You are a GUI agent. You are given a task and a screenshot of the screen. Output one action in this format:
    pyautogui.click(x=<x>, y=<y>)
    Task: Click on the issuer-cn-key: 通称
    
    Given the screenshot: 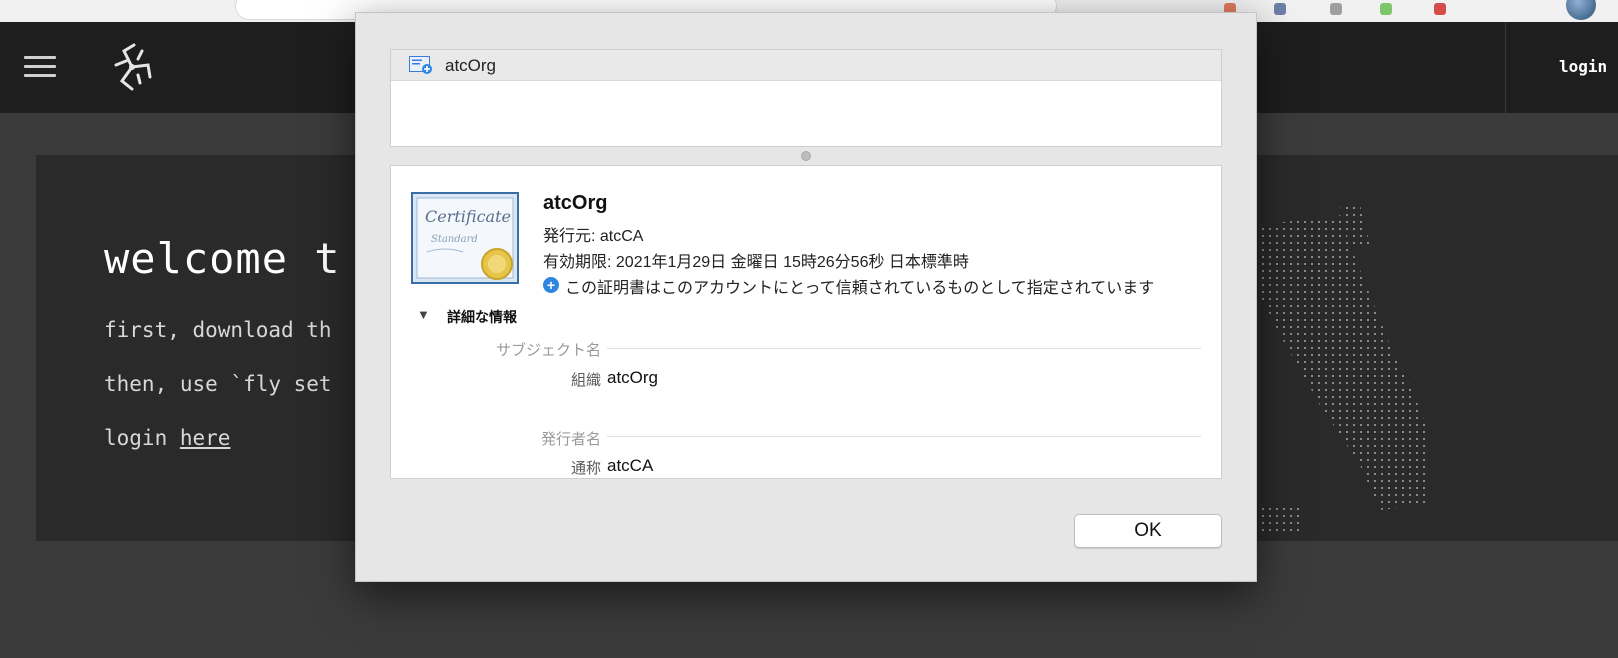 What is the action you would take?
    pyautogui.click(x=585, y=468)
    